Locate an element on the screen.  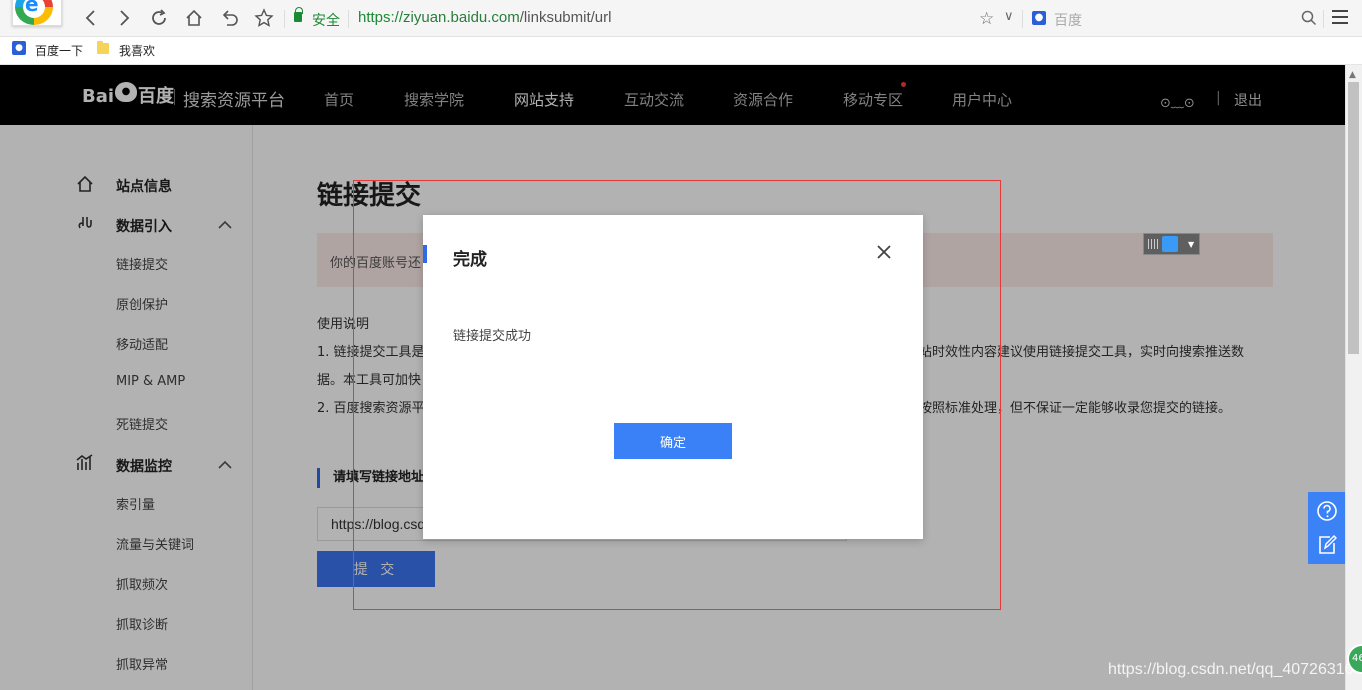
address-bar: https://ziyuan.baidu.com/linksubmit/url is located at coordinates (484, 17).